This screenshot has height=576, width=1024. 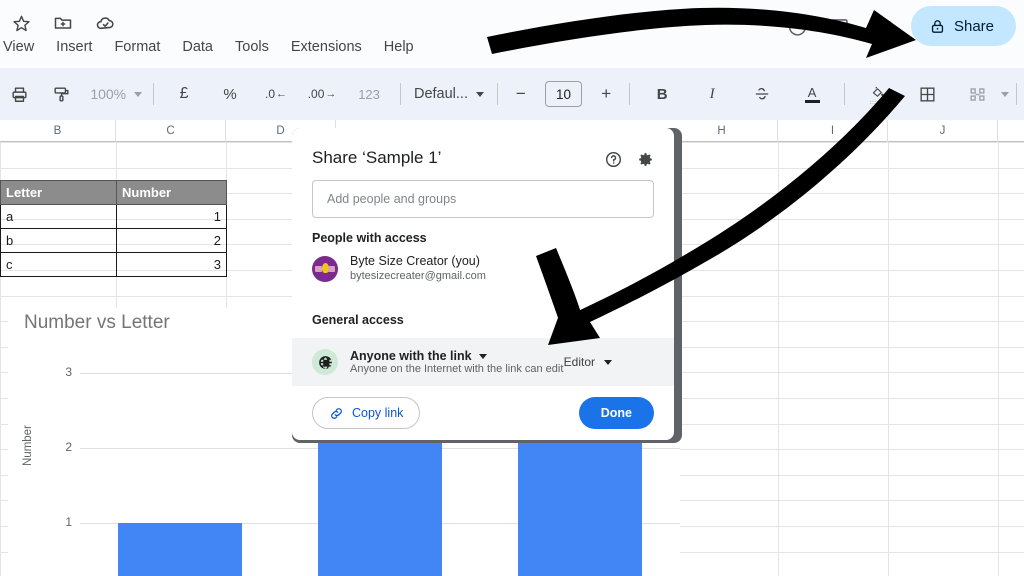 What do you see at coordinates (116, 94) in the screenshot?
I see `zoom-selector: 100%` at bounding box center [116, 94].